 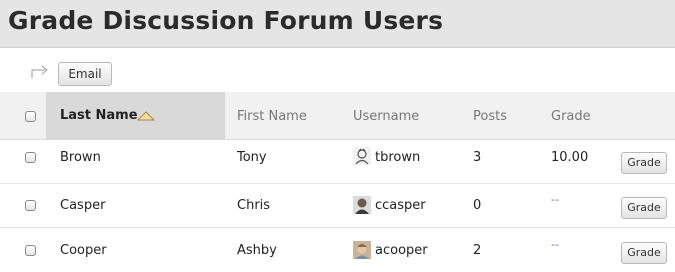 What do you see at coordinates (254, 205) in the screenshot?
I see `row-first-name: Chris` at bounding box center [254, 205].